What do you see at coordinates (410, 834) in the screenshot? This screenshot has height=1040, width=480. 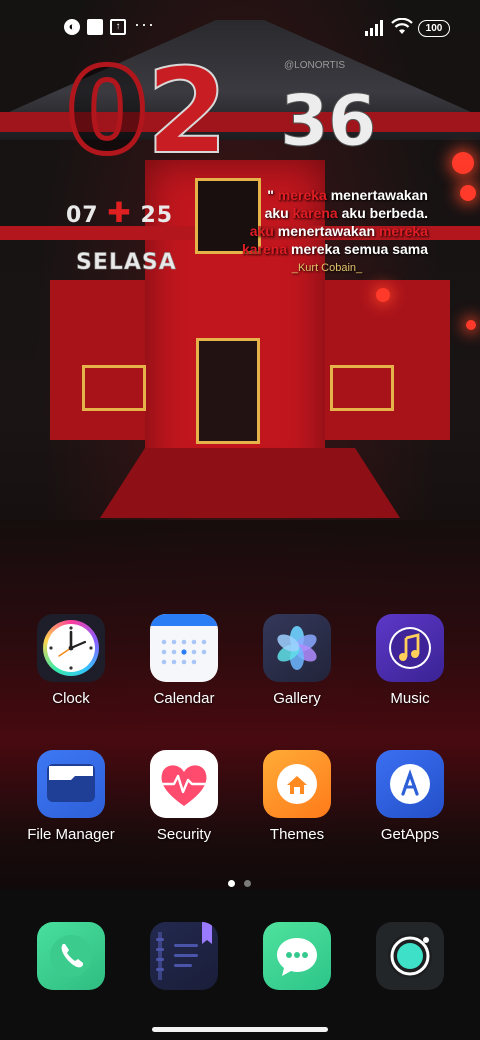 I see `app-label: GetApps` at bounding box center [410, 834].